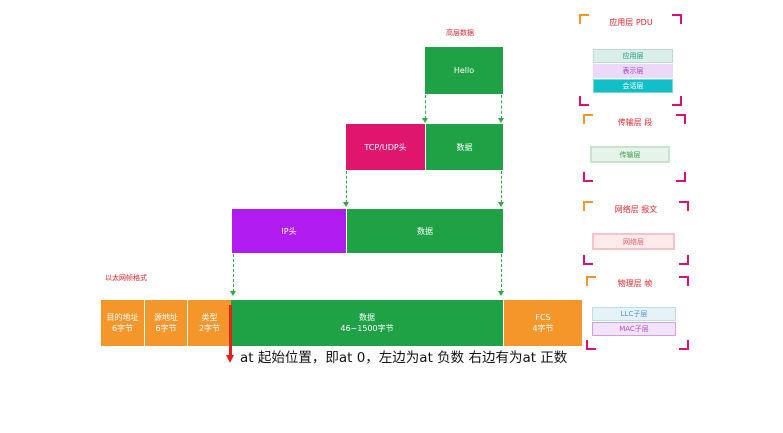 The width and height of the screenshot is (783, 433). I want to click on frame-type: 类型 2字节, so click(209, 323).